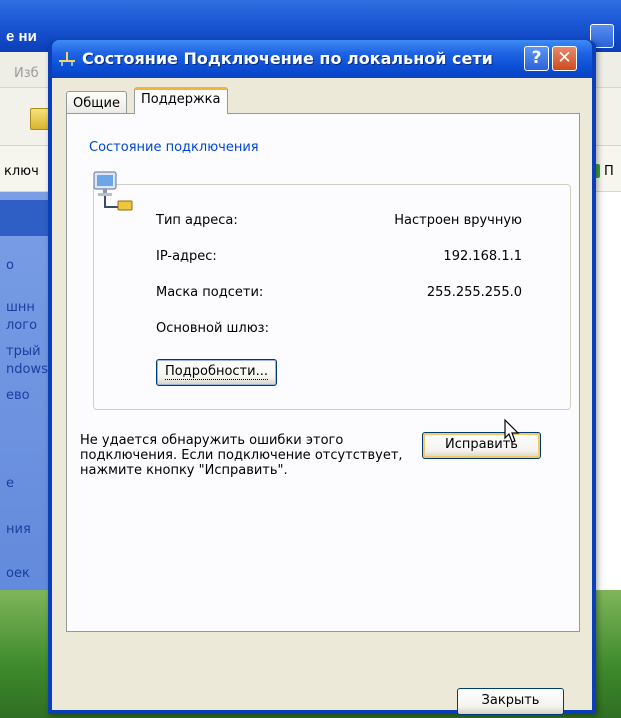  I want to click on address-type-value: Настроен вручную, so click(458, 220).